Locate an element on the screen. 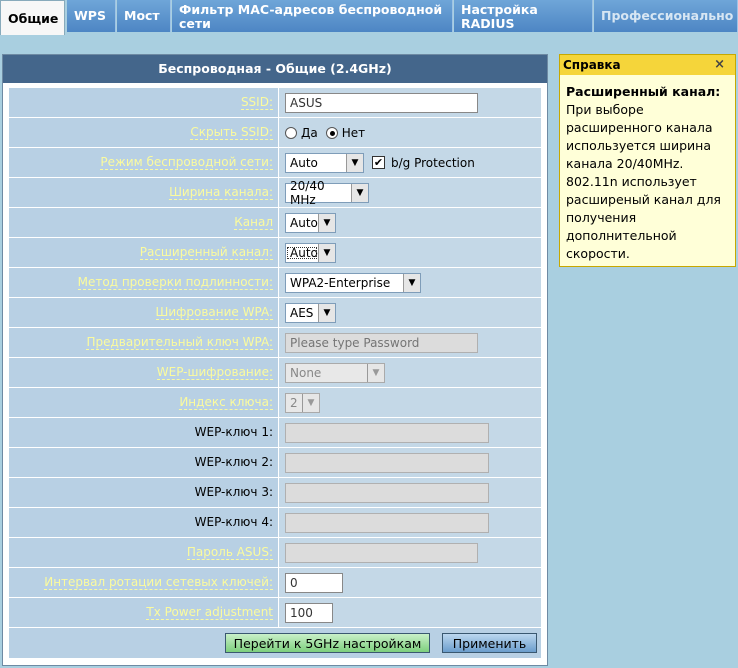 The image size is (738, 668). row-key-index: Индекс ключа: 2 ▼ is located at coordinates (275, 403).